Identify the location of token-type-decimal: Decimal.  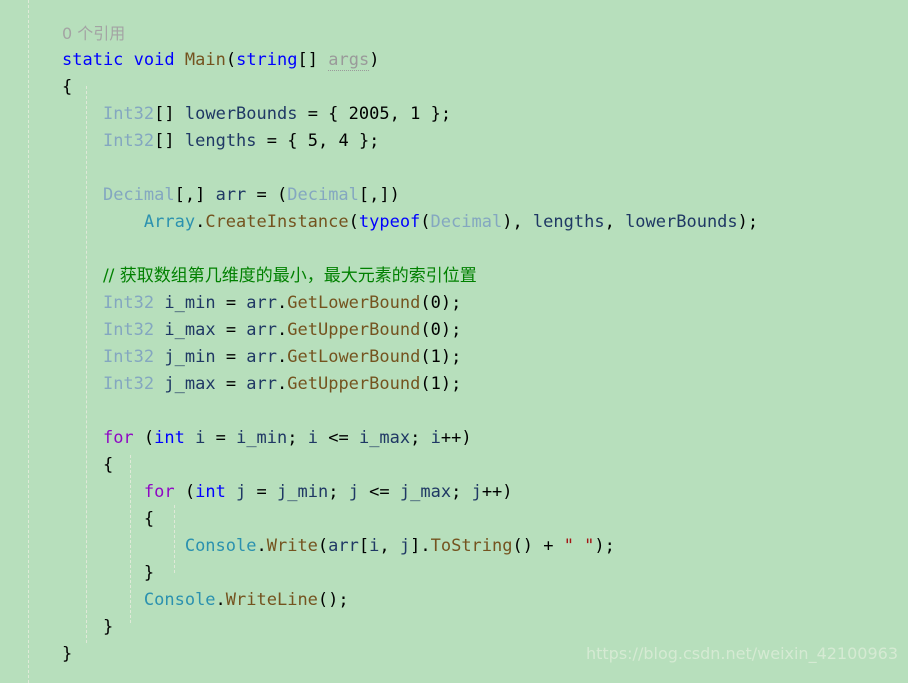
(466, 222).